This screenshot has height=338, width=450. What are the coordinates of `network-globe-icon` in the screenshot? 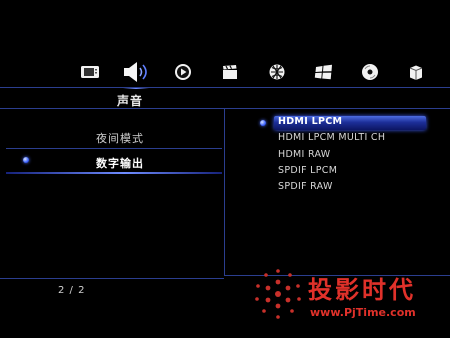 It's located at (277, 72).